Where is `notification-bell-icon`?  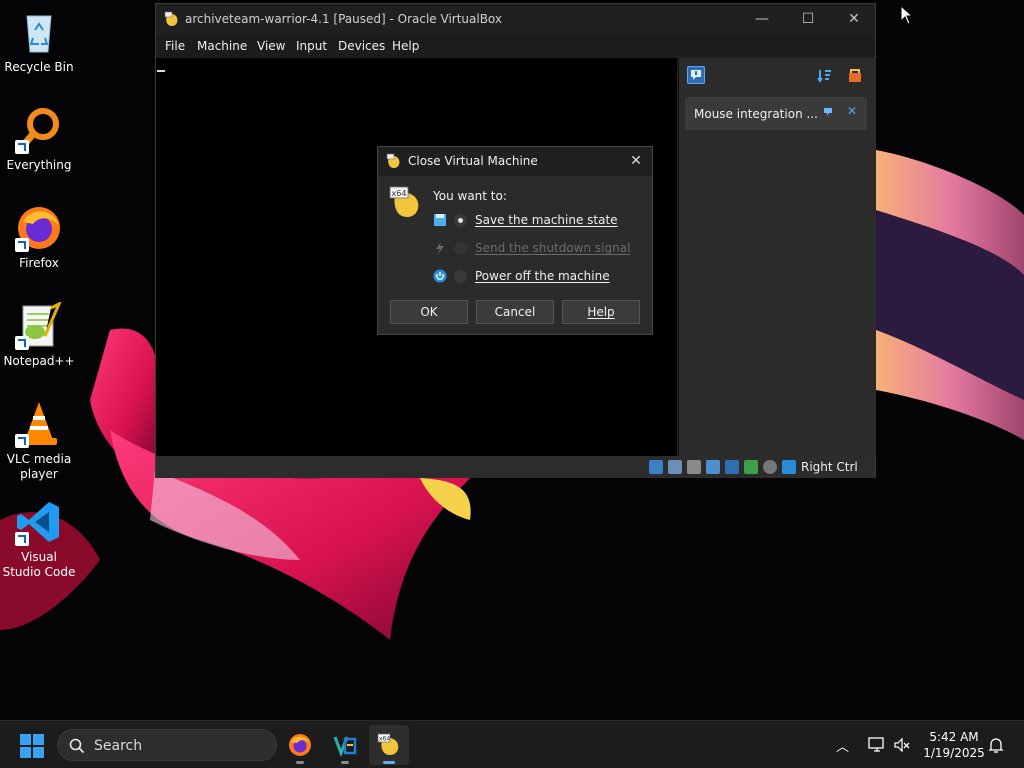 notification-bell-icon is located at coordinates (996, 745).